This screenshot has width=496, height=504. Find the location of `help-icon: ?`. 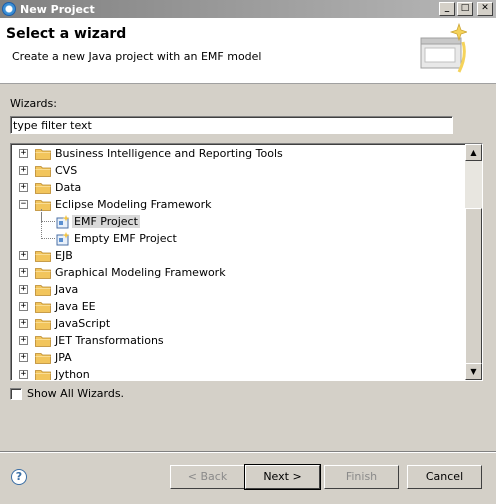

help-icon: ? is located at coordinates (19, 477).